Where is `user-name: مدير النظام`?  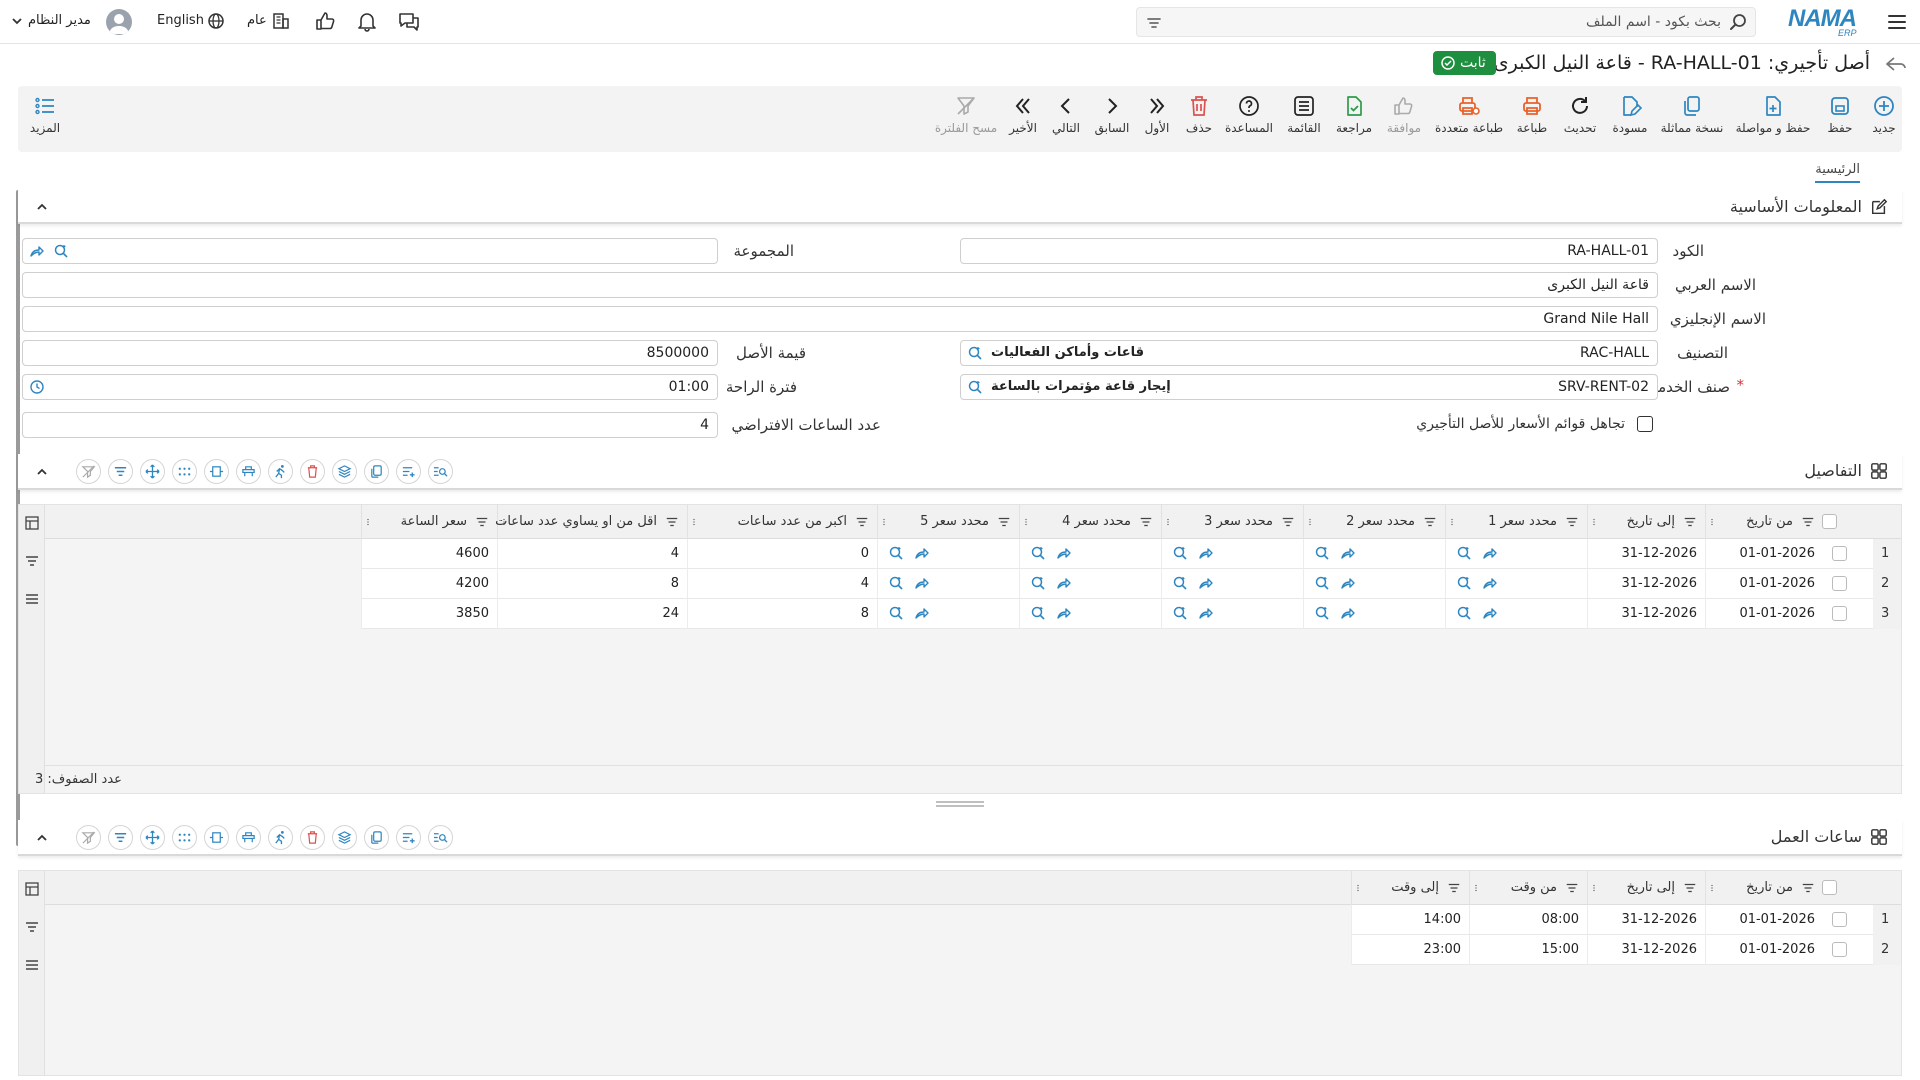
user-name: مدير النظام is located at coordinates (59, 20).